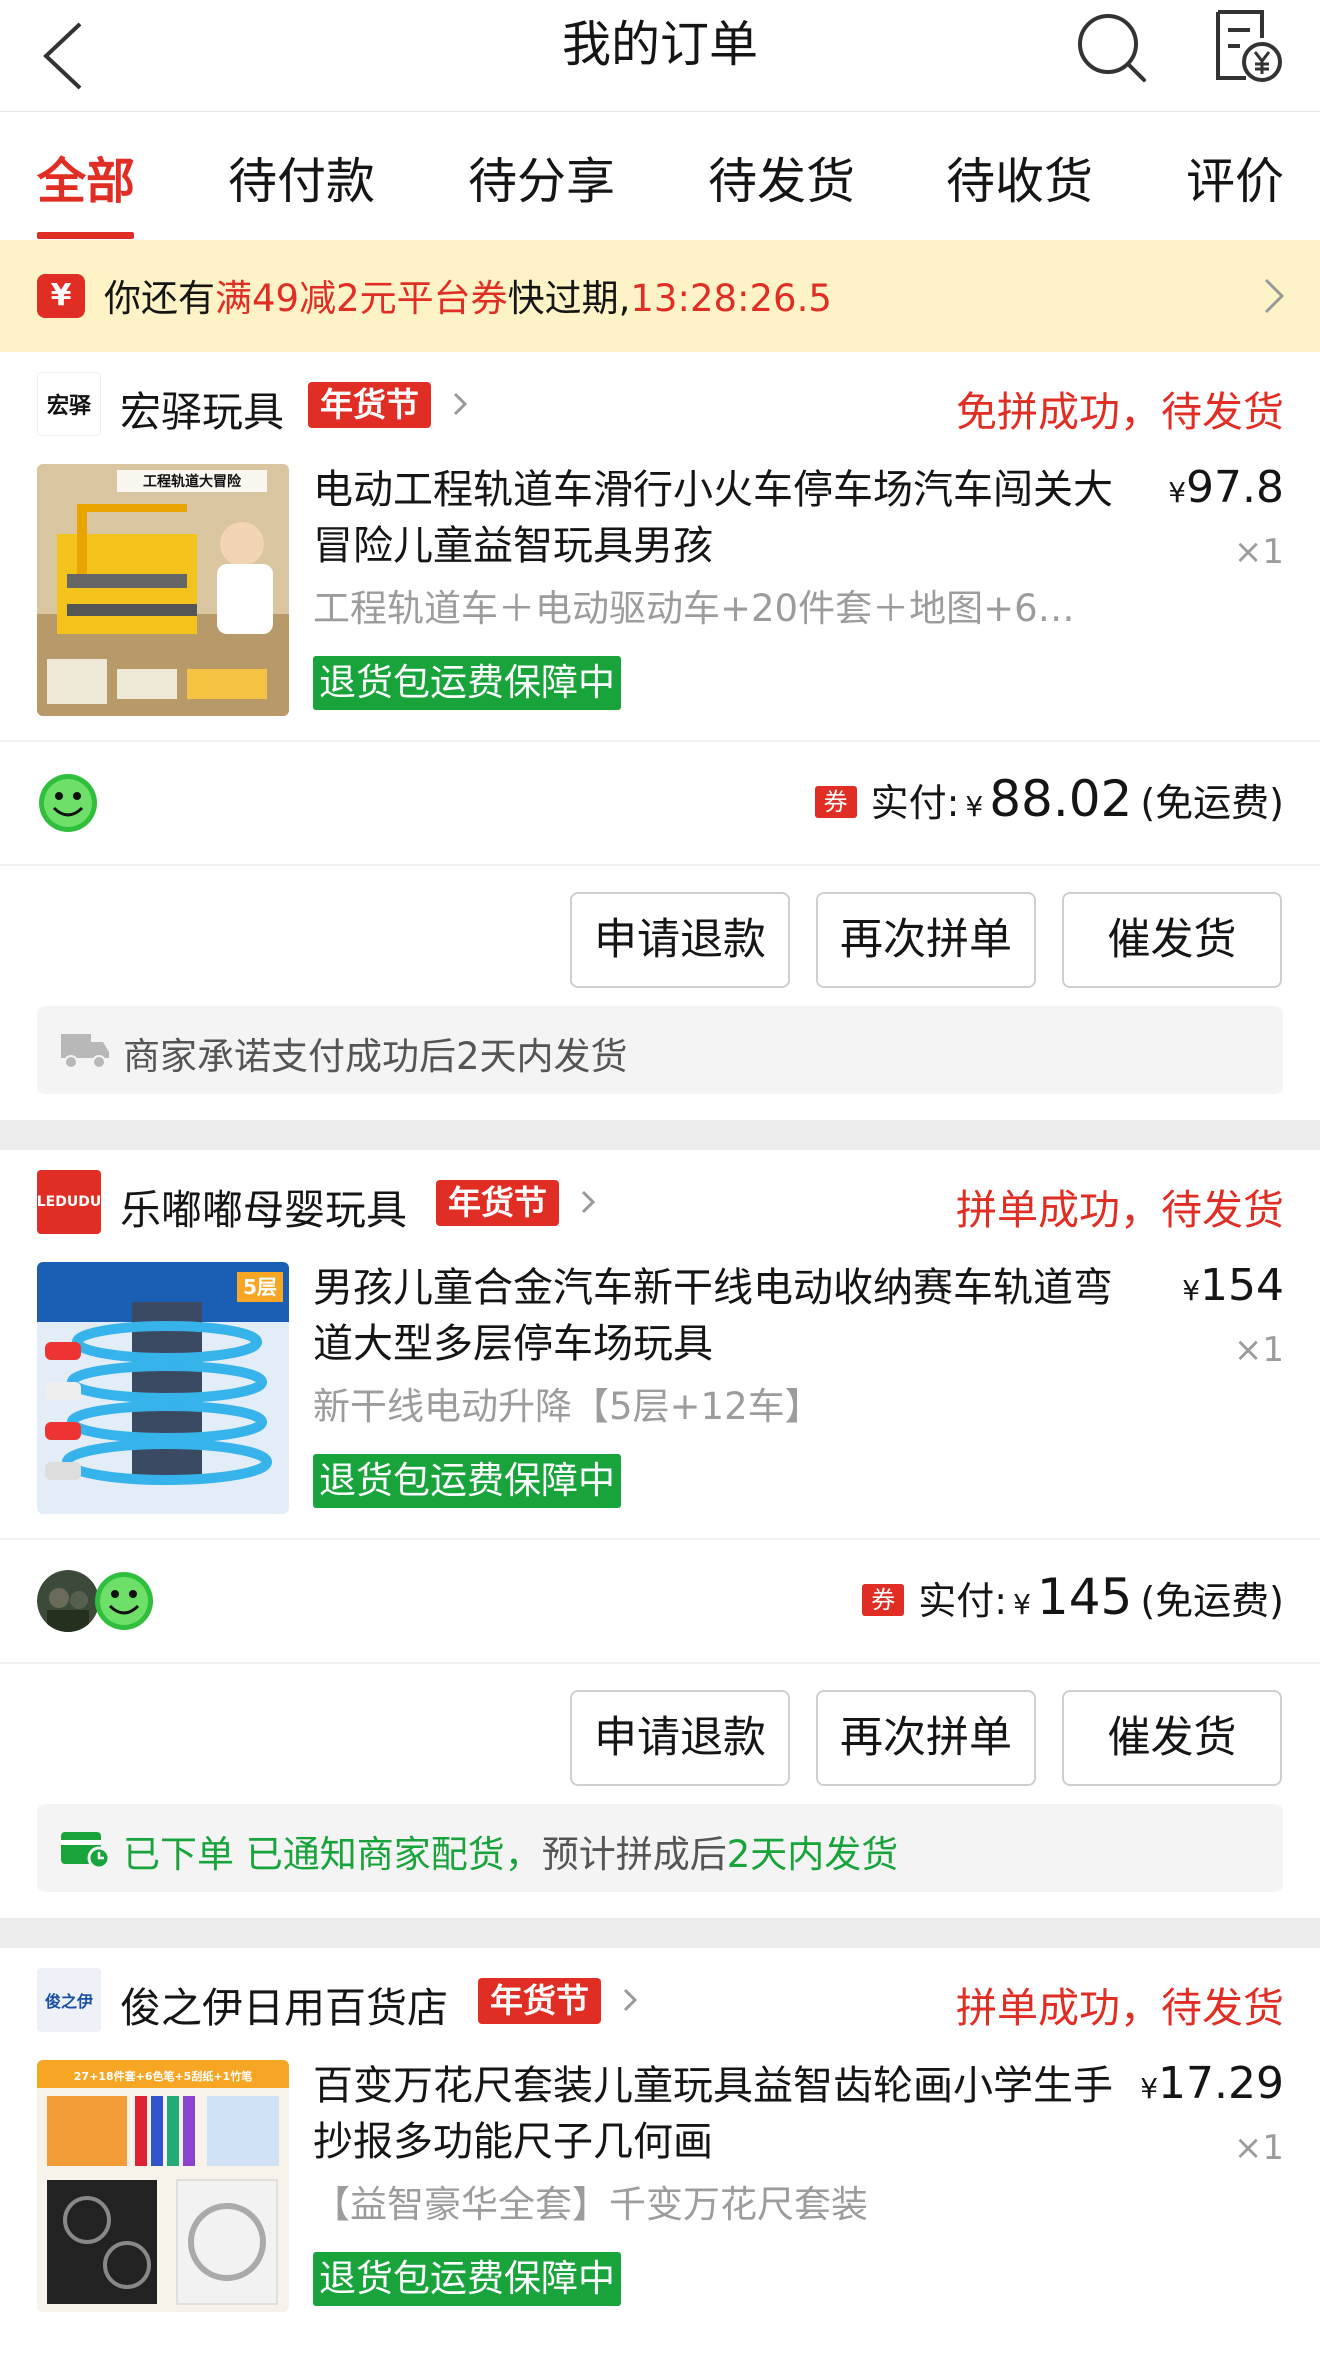  I want to click on product-price: ¥154, so click(1233, 1285).